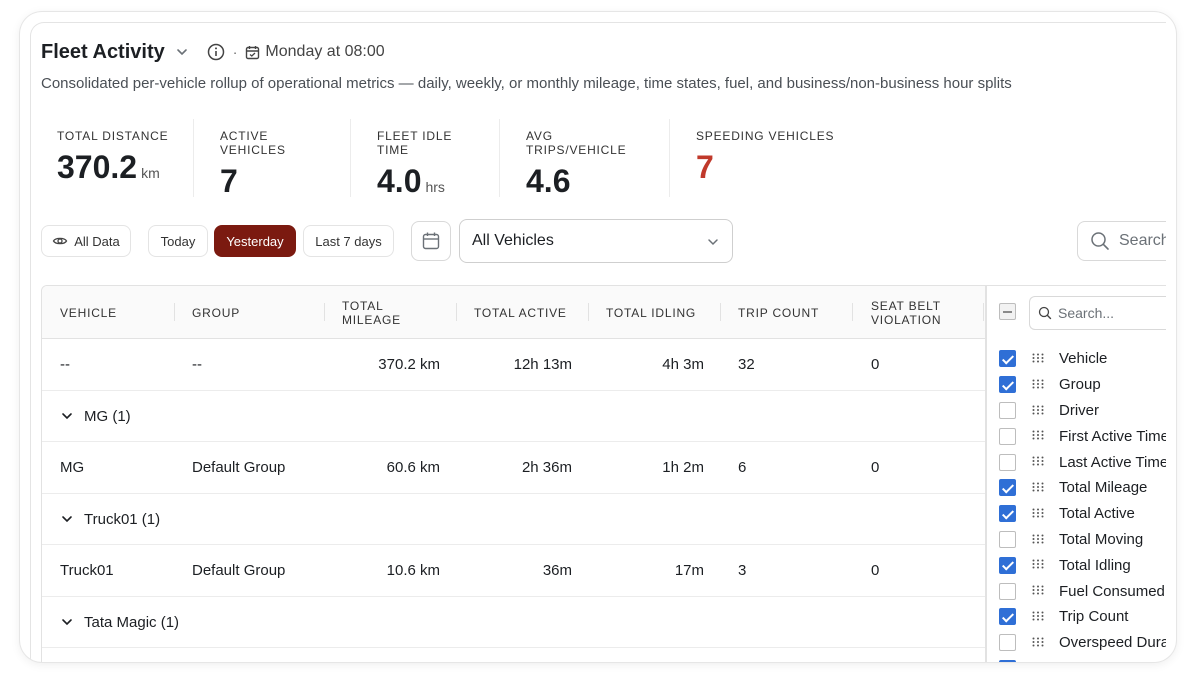 The image size is (1200, 675). Describe the element at coordinates (742, 570) in the screenshot. I see `cell-trips: 3` at that location.